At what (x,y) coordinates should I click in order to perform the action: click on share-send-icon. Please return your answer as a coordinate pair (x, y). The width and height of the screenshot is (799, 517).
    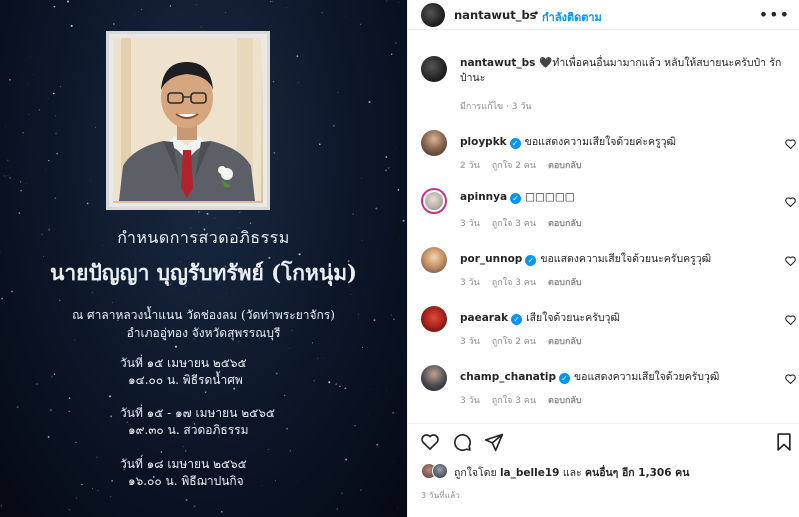
    Looking at the image, I should click on (494, 442).